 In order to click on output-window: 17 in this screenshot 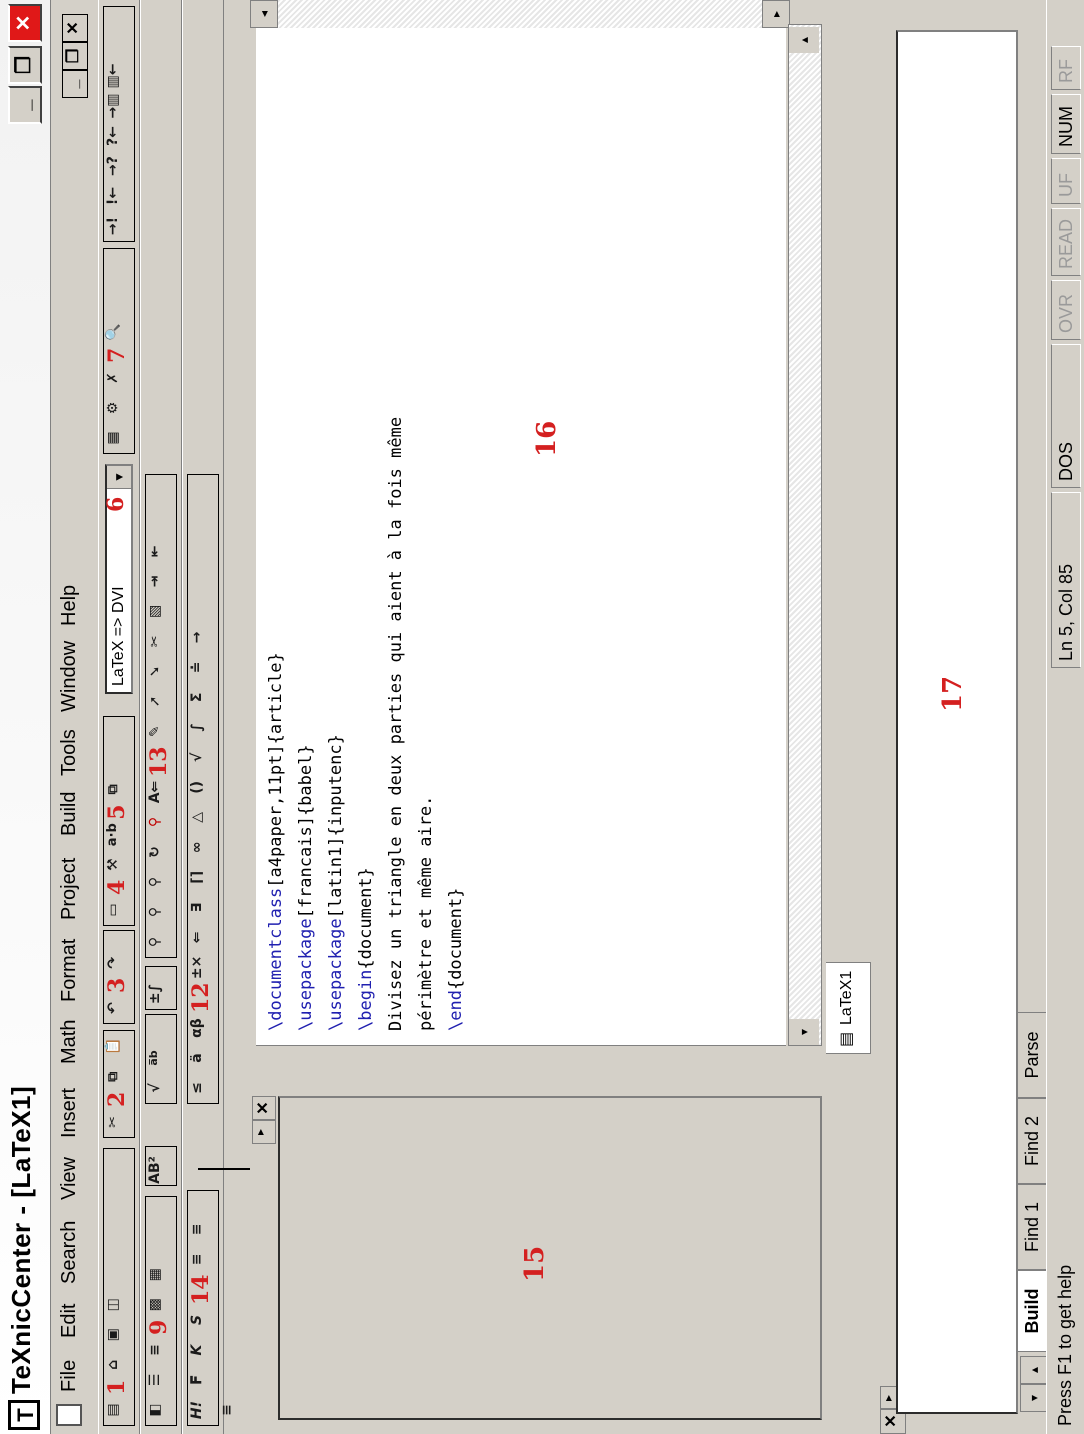, I will do `click(957, 722)`.